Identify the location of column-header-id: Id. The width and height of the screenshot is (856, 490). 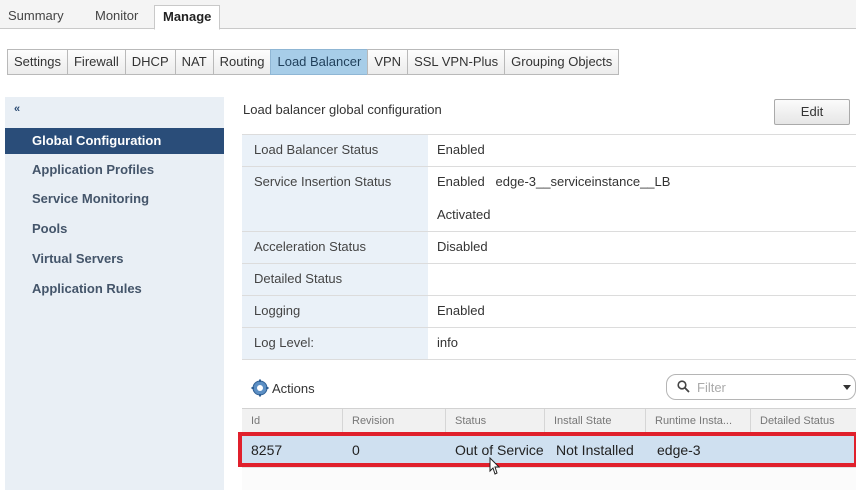
(292, 421).